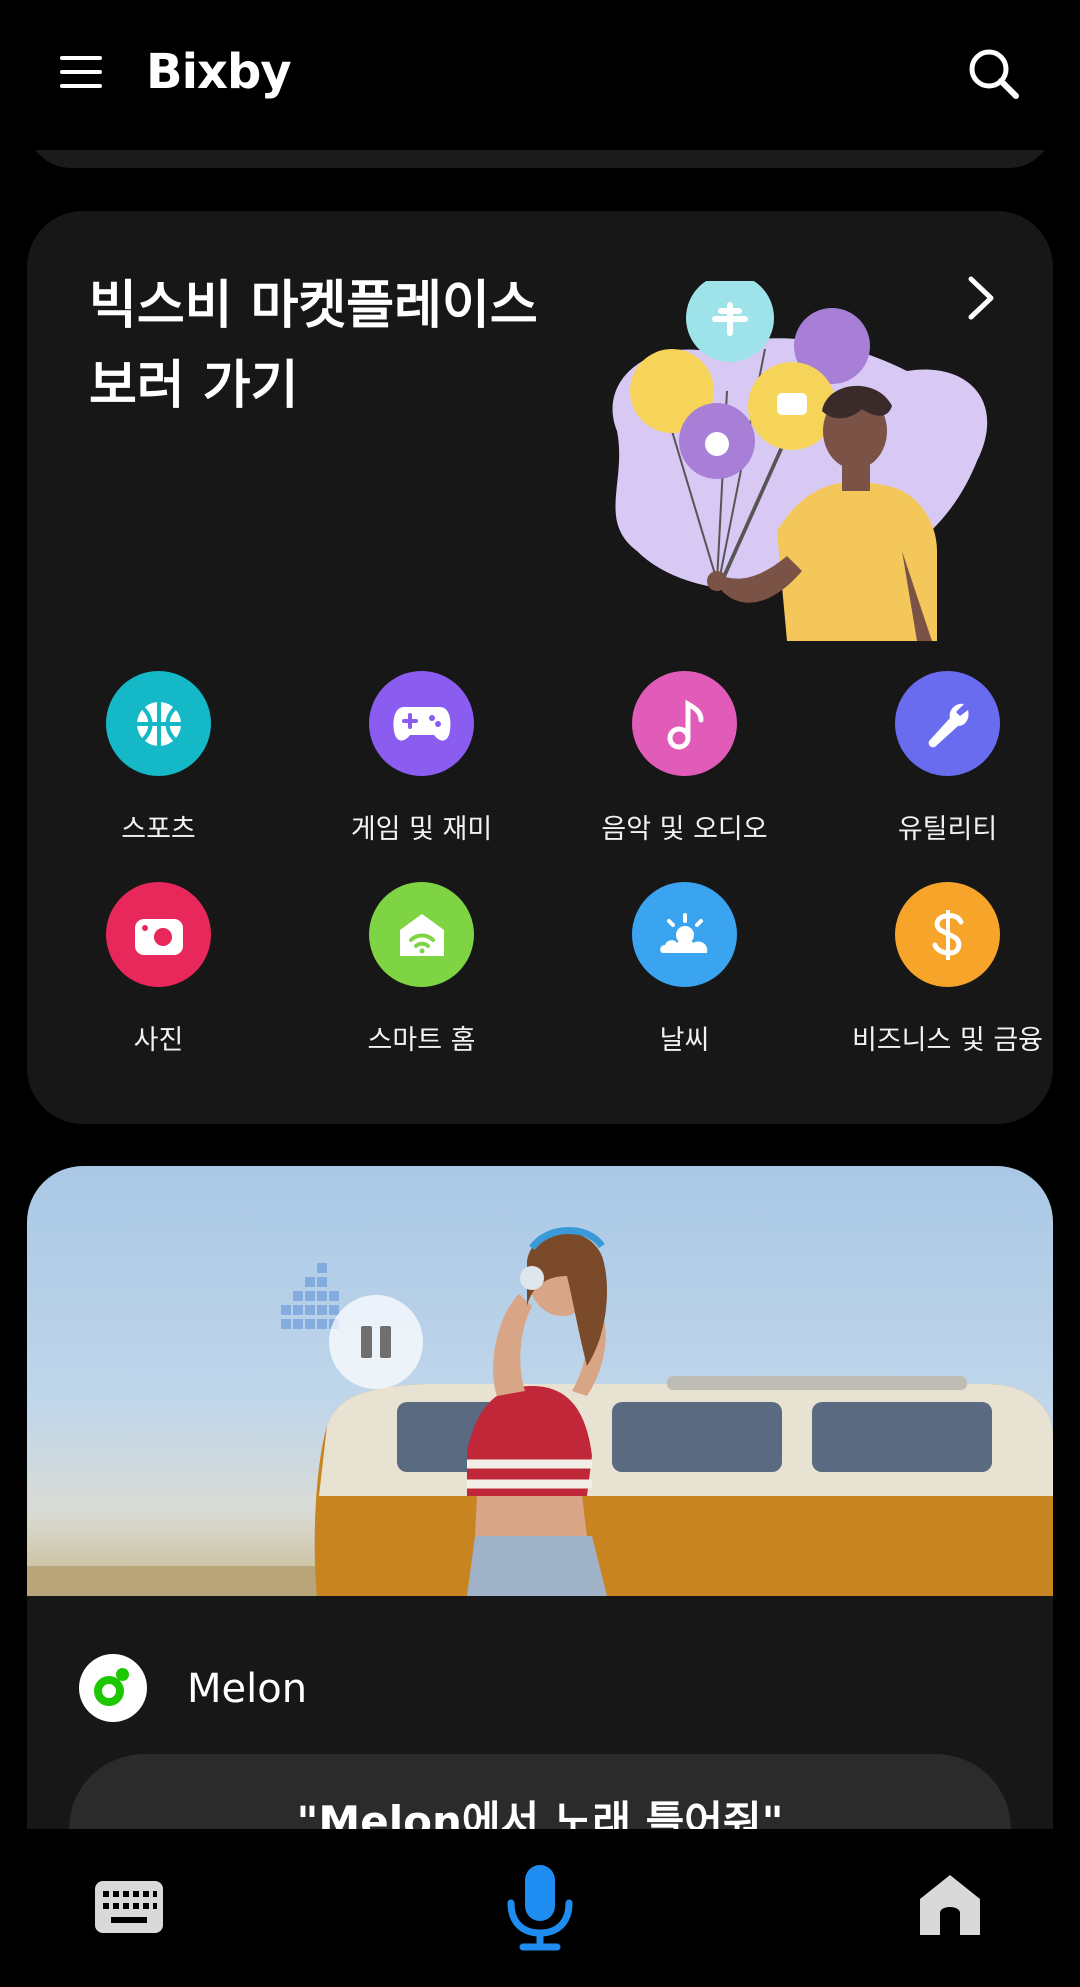  Describe the element at coordinates (947, 723) in the screenshot. I see `wrench-icon` at that location.